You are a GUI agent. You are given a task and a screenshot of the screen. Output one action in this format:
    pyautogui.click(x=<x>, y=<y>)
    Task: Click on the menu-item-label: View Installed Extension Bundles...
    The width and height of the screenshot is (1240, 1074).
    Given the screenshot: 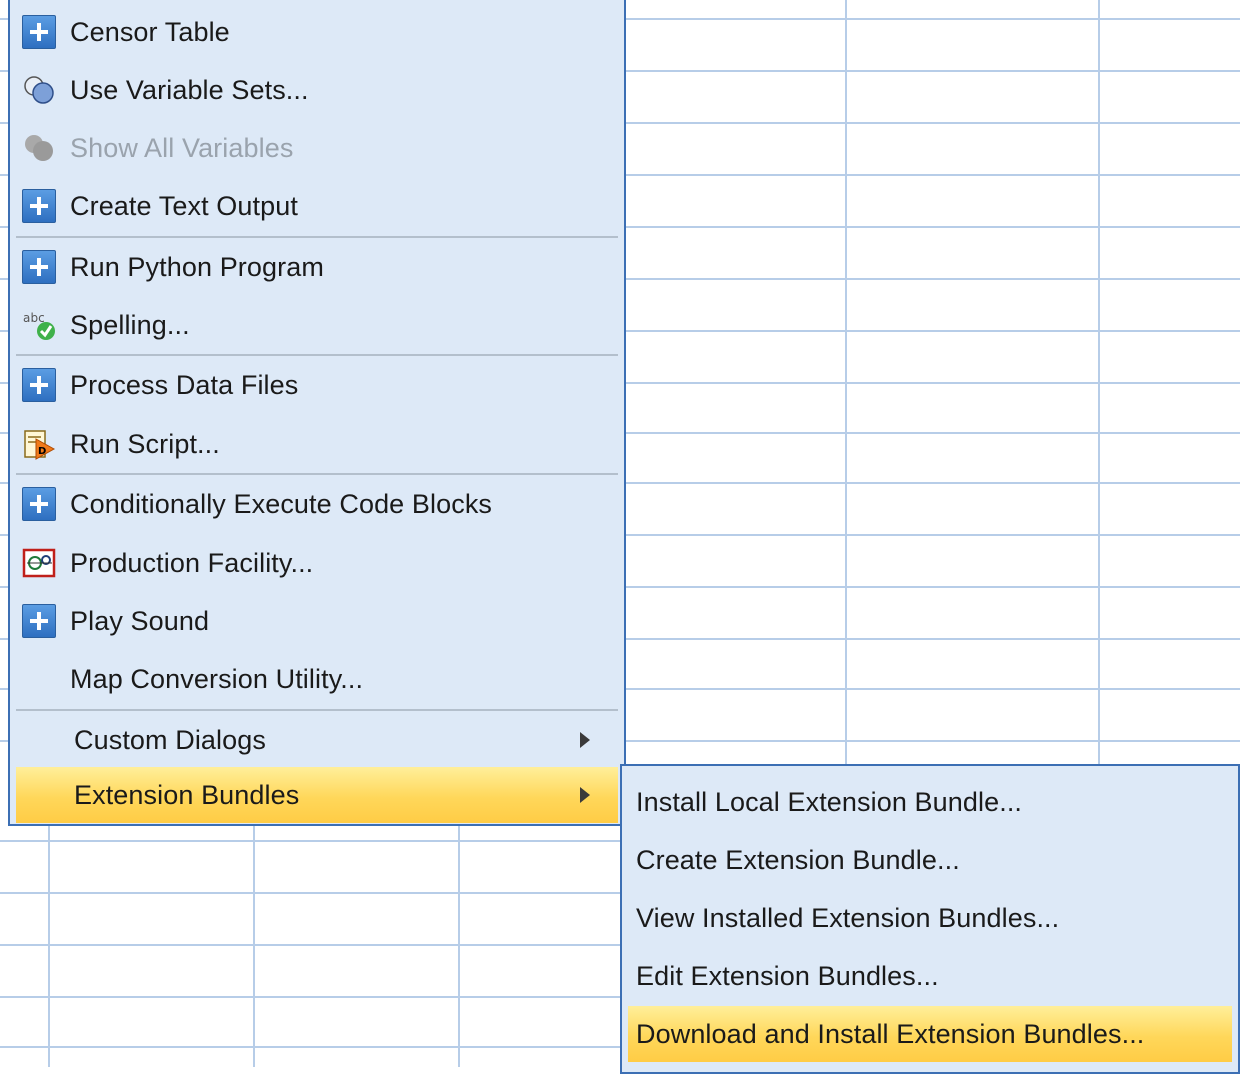 What is the action you would take?
    pyautogui.click(x=848, y=917)
    